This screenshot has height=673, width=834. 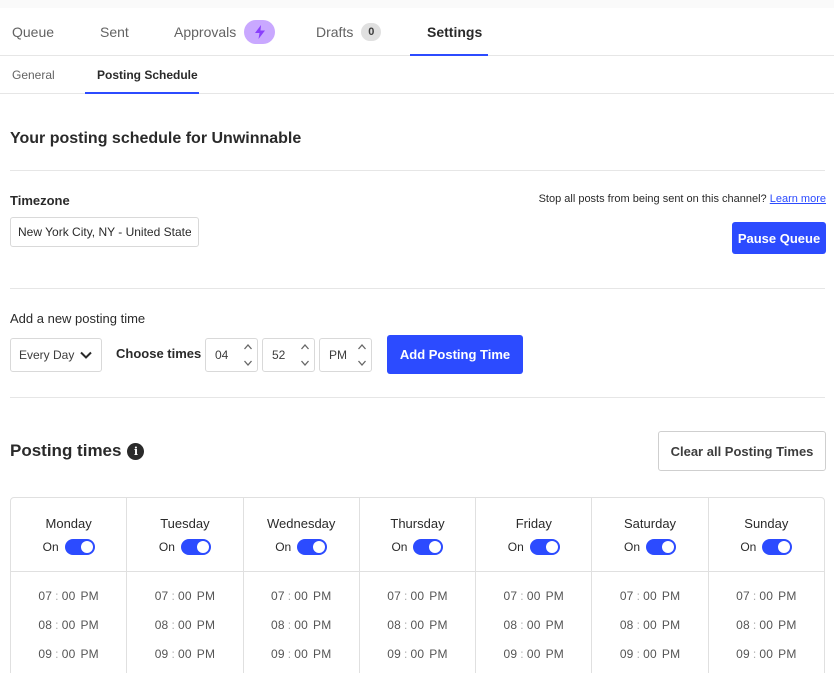 I want to click on add-posting-time-button: Add Posting Time, so click(x=455, y=354).